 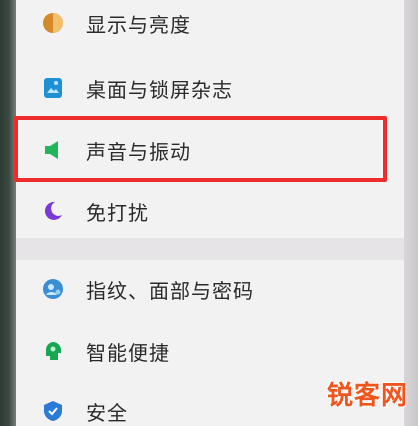 What do you see at coordinates (210, 27) in the screenshot?
I see `settings-item-display-brightness: 显示与亮度` at bounding box center [210, 27].